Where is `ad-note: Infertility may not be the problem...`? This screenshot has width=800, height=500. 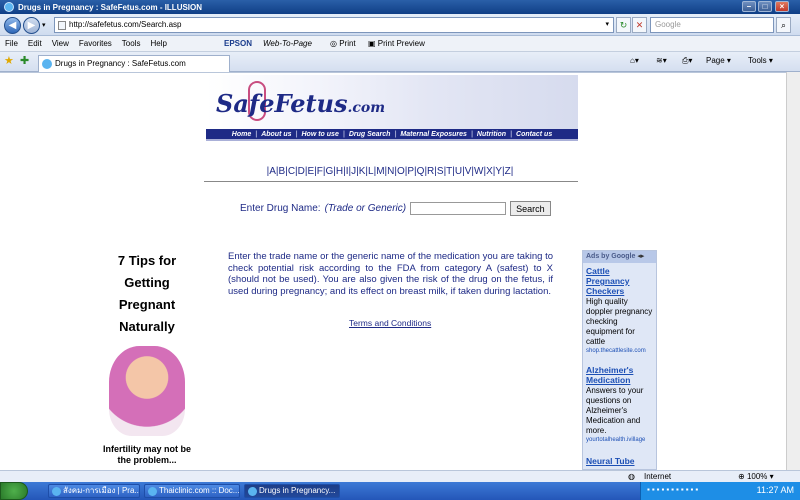 ad-note: Infertility may not be the problem... is located at coordinates (146, 454).